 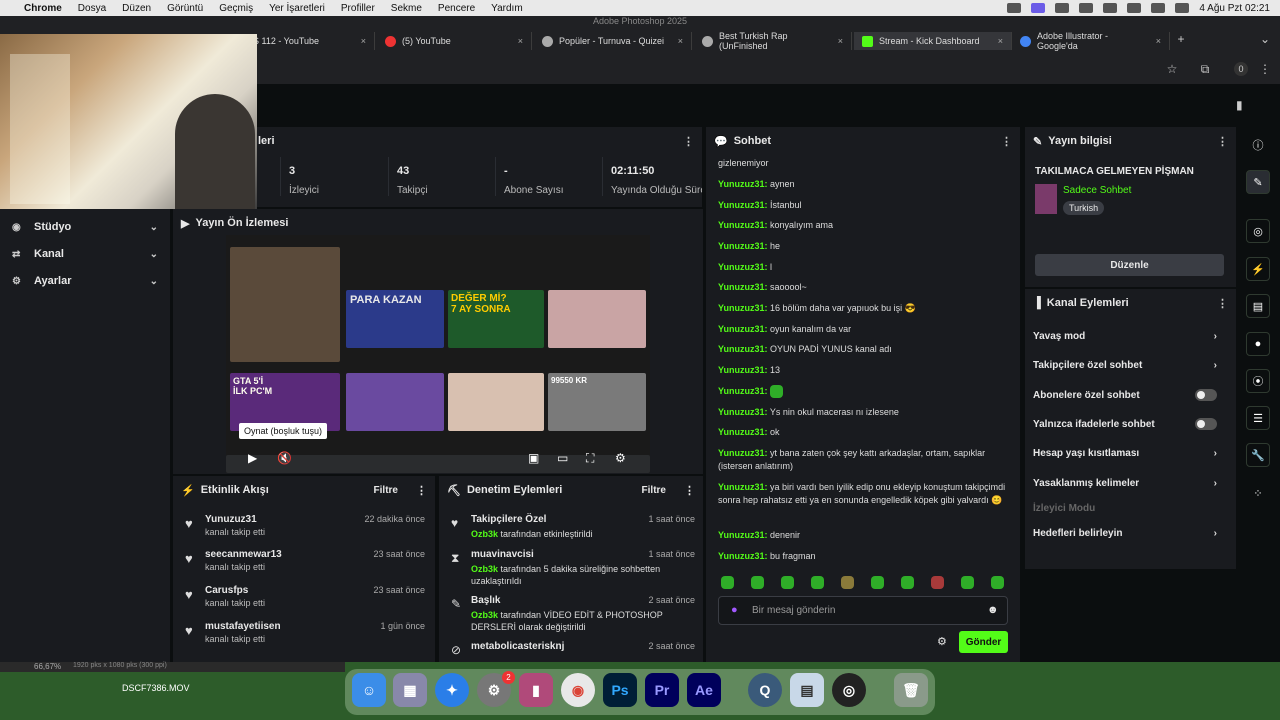 What do you see at coordinates (1125, 365) in the screenshot?
I see `action-followers-only: Takipçilere özel sohbet ›` at bounding box center [1125, 365].